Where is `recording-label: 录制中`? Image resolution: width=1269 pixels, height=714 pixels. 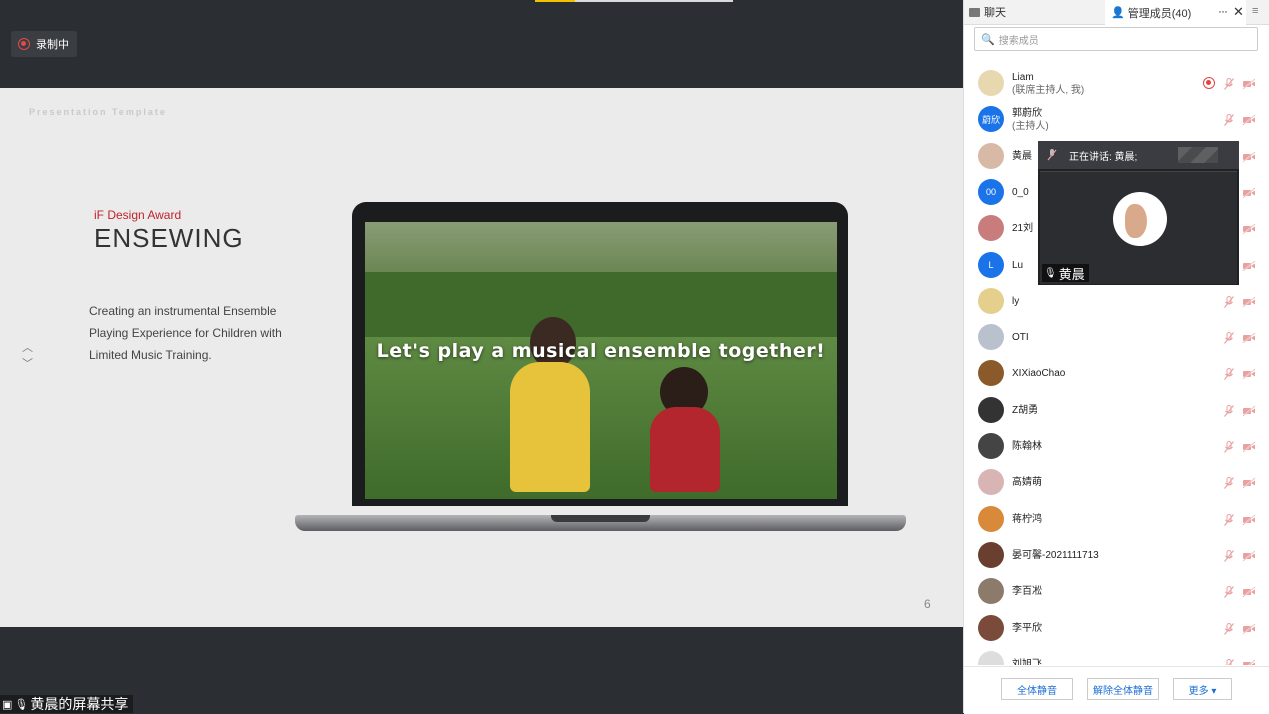
recording-label: 录制中 is located at coordinates (52, 45).